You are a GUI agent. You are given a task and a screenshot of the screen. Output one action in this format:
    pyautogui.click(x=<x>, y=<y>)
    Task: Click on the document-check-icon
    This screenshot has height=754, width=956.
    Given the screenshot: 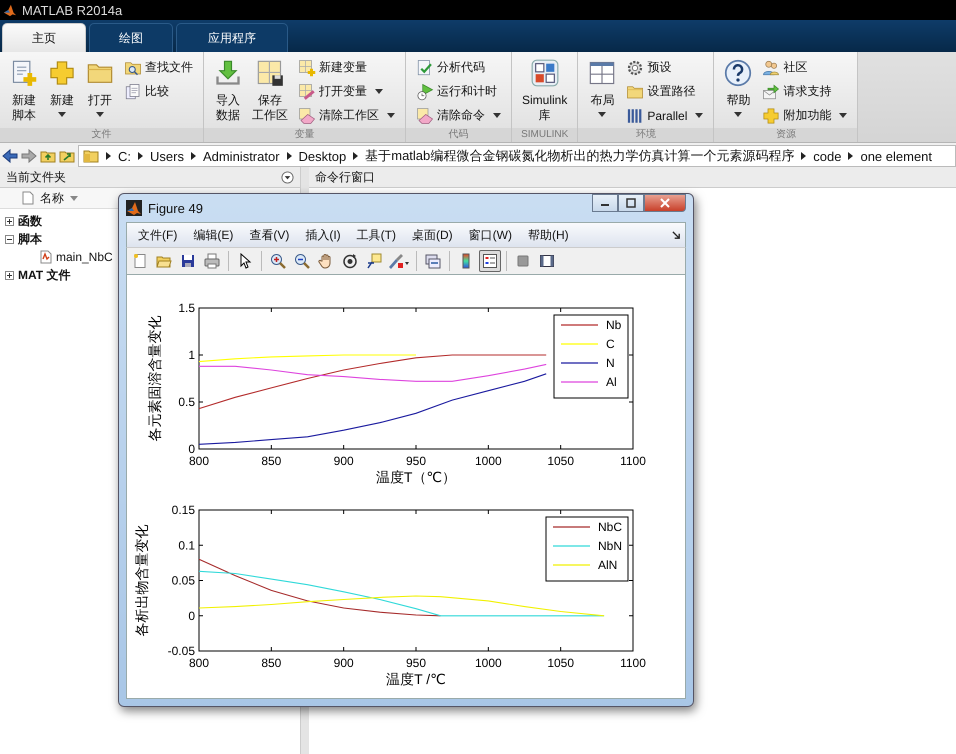 What is the action you would take?
    pyautogui.click(x=425, y=67)
    